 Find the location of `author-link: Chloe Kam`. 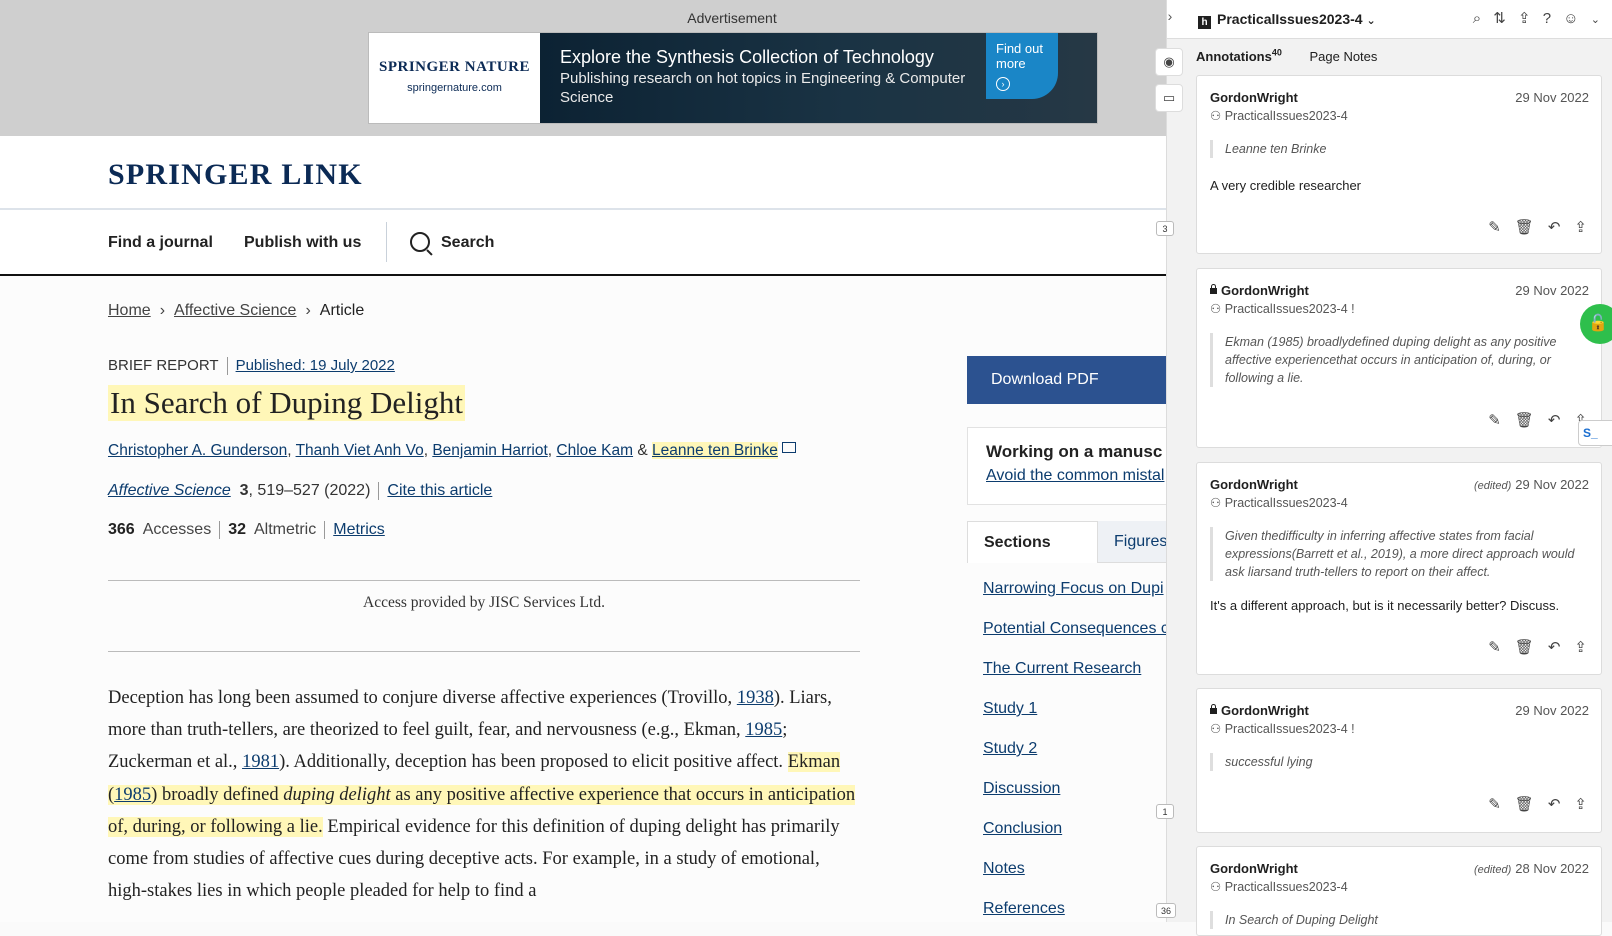

author-link: Chloe Kam is located at coordinates (594, 450).